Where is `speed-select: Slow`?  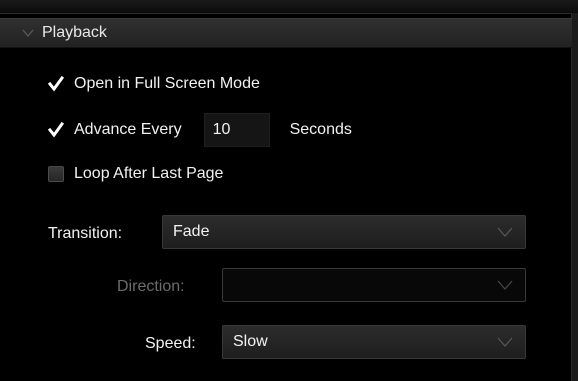 speed-select: Slow is located at coordinates (374, 342).